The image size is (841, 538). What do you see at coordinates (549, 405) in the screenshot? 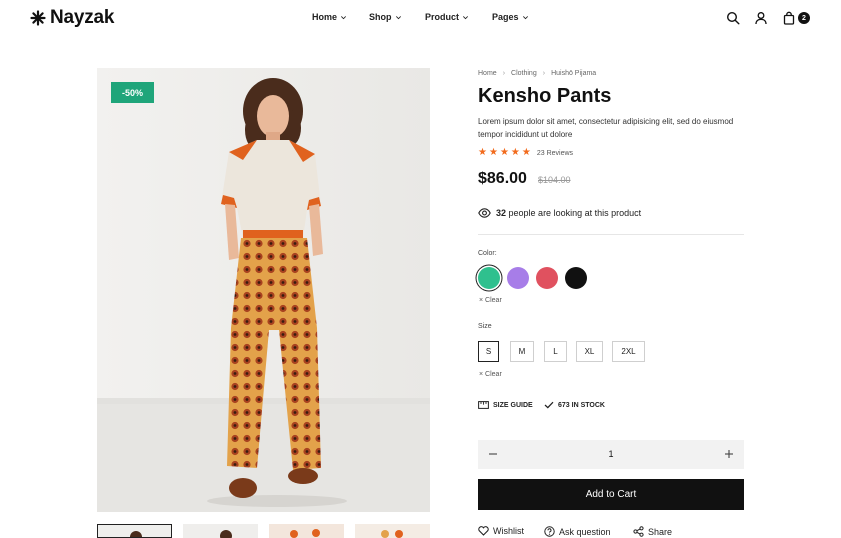
I see `check-icon` at bounding box center [549, 405].